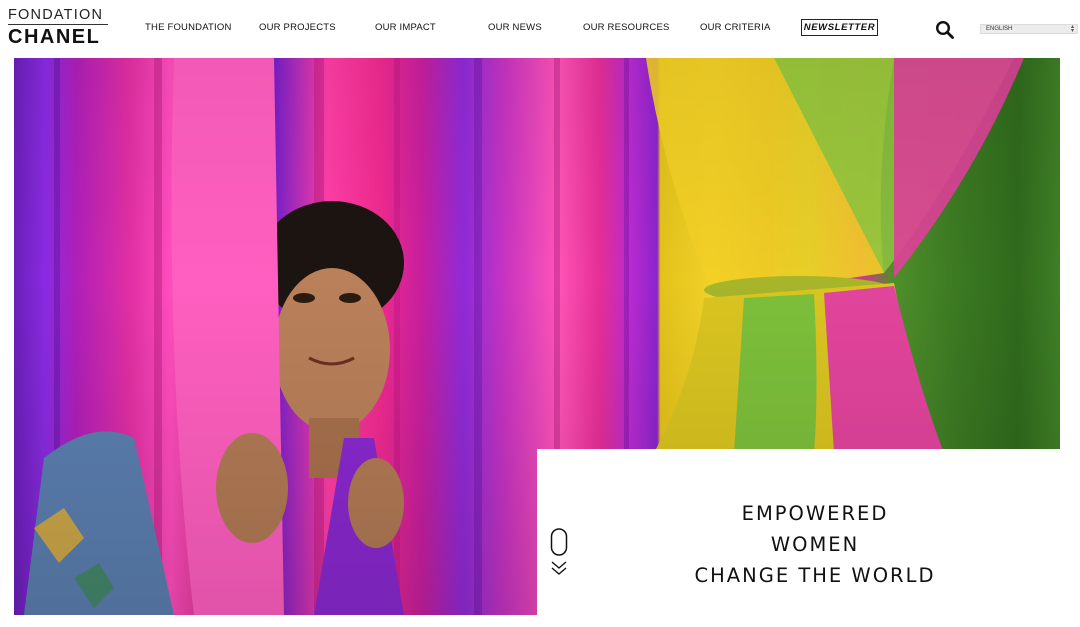  Describe the element at coordinates (815, 513) in the screenshot. I see `headline-line-1: EMPOWERED` at that location.